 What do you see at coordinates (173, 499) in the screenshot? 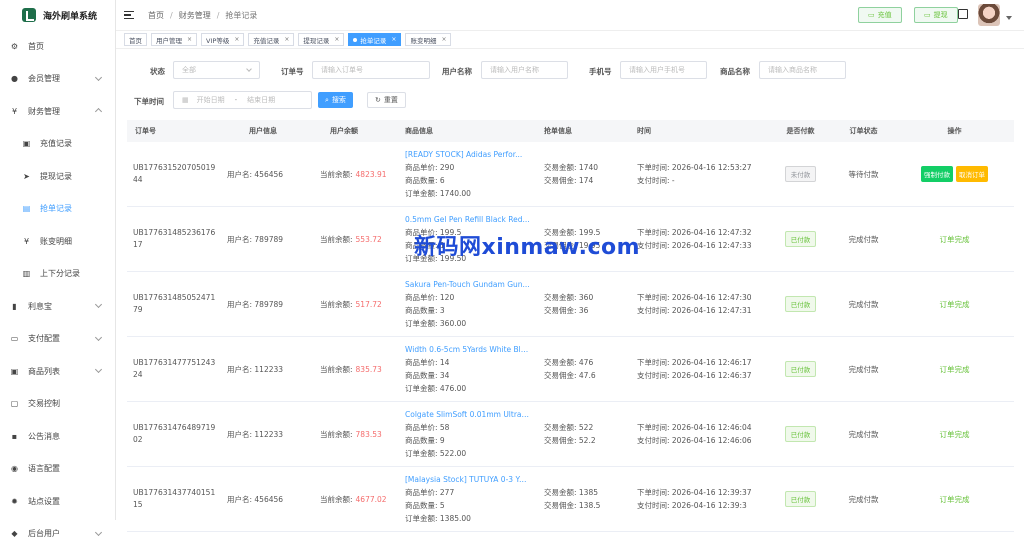
I see `order-id: UB17763143774015115` at bounding box center [173, 499].